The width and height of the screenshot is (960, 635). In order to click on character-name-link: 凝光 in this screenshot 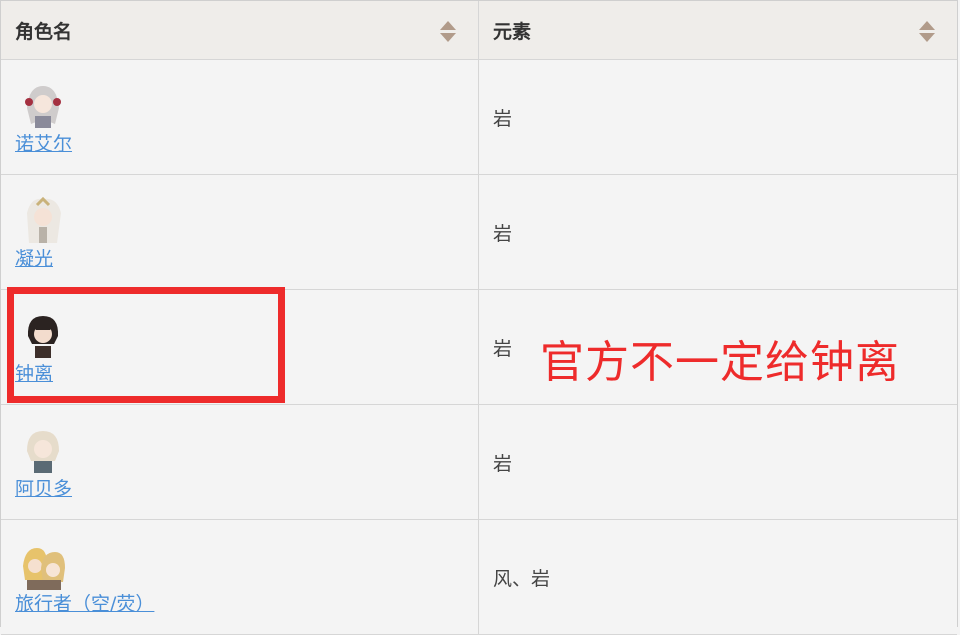, I will do `click(34, 259)`.